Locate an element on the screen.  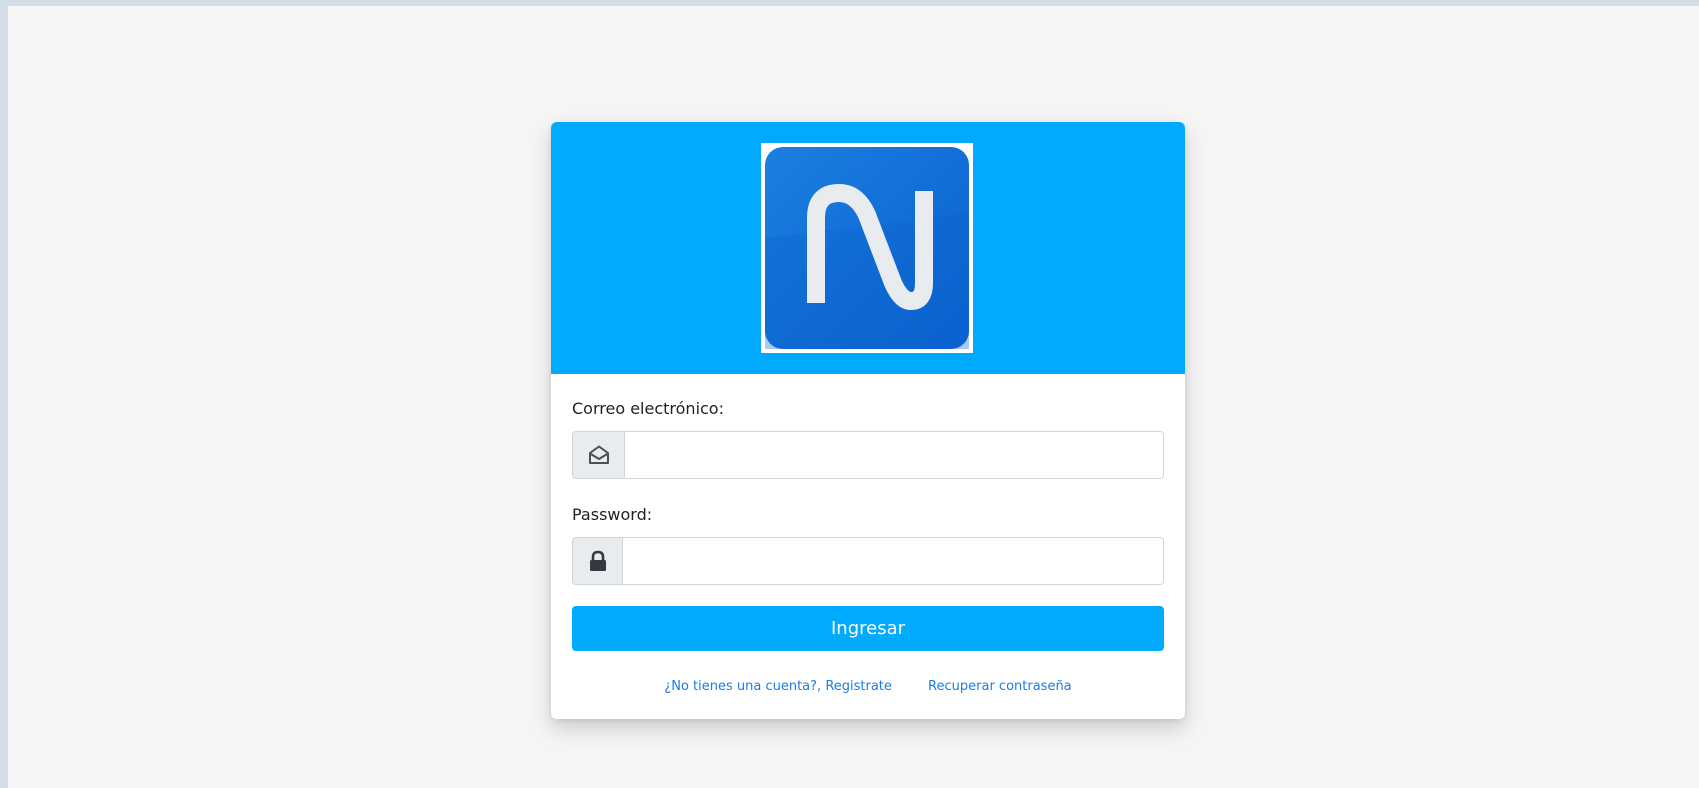
password-label: Password: is located at coordinates (612, 514).